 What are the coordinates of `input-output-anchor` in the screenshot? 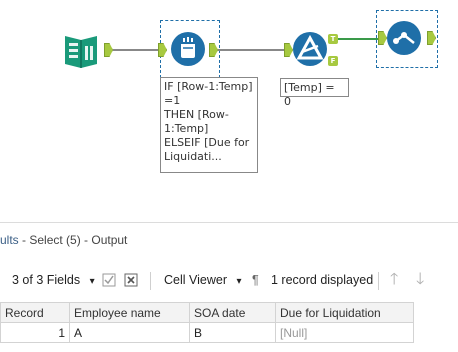 It's located at (108, 50).